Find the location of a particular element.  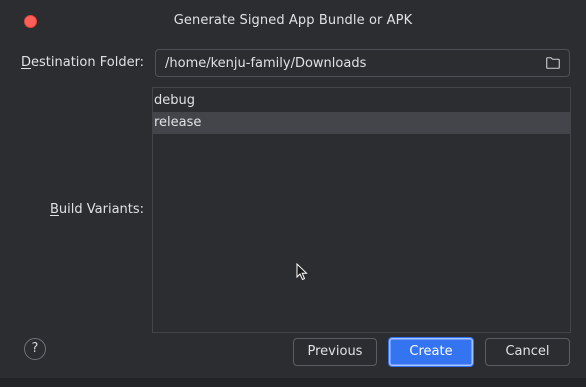

destination-folder-label: Destination Folder: is located at coordinates (82, 62).